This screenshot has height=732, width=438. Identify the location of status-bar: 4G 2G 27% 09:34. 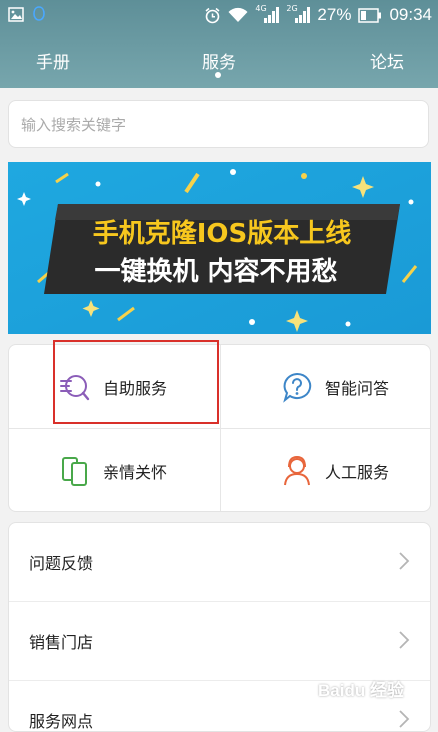
(219, 15).